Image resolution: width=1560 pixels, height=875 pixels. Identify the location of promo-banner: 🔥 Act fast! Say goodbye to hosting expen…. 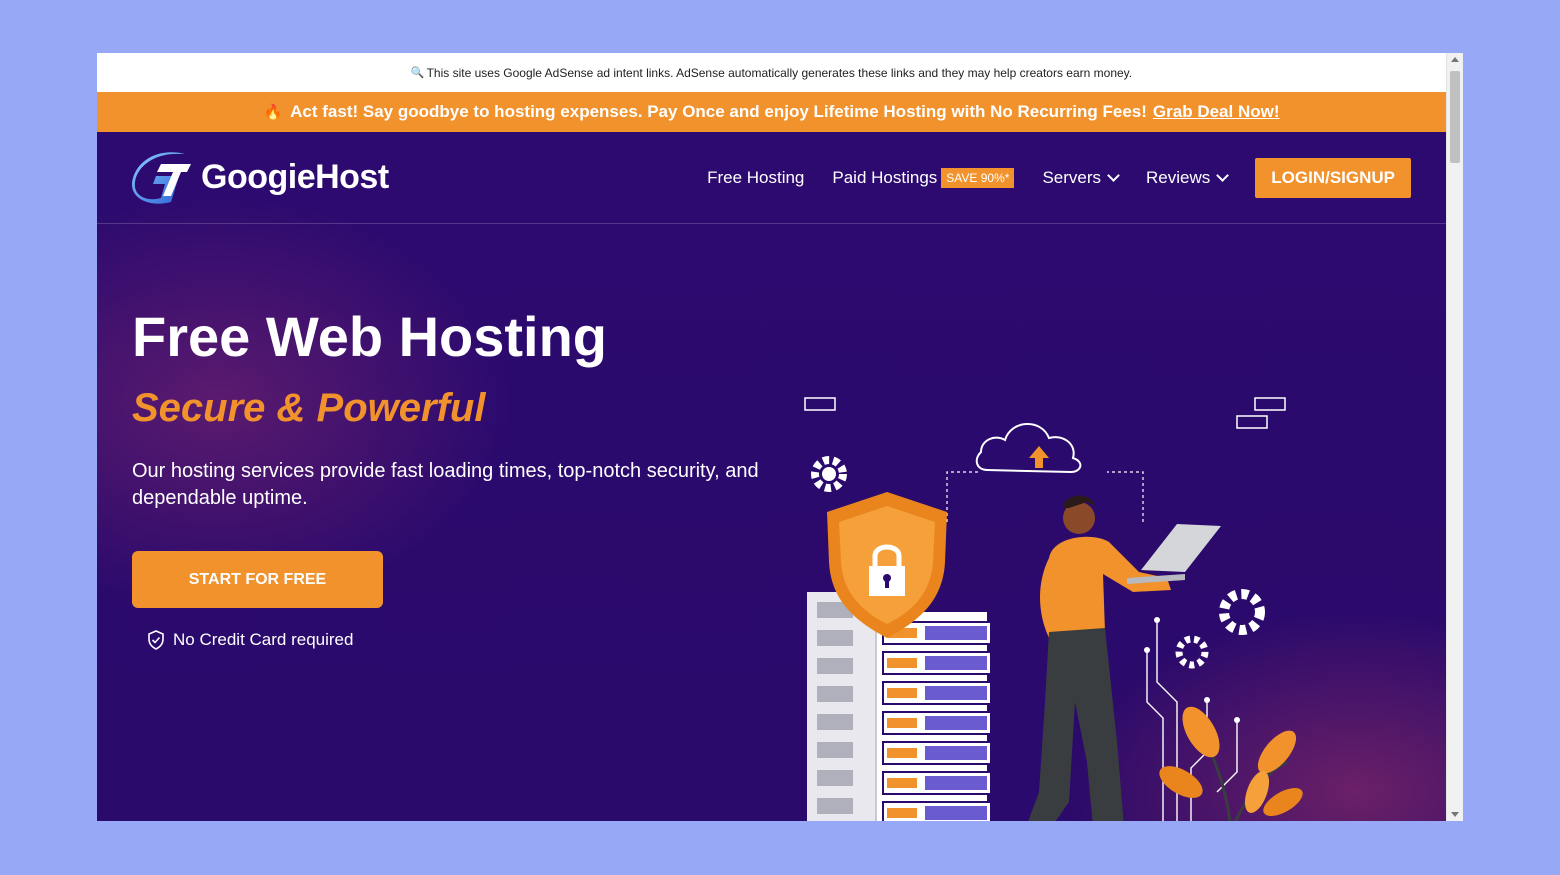
(771, 112).